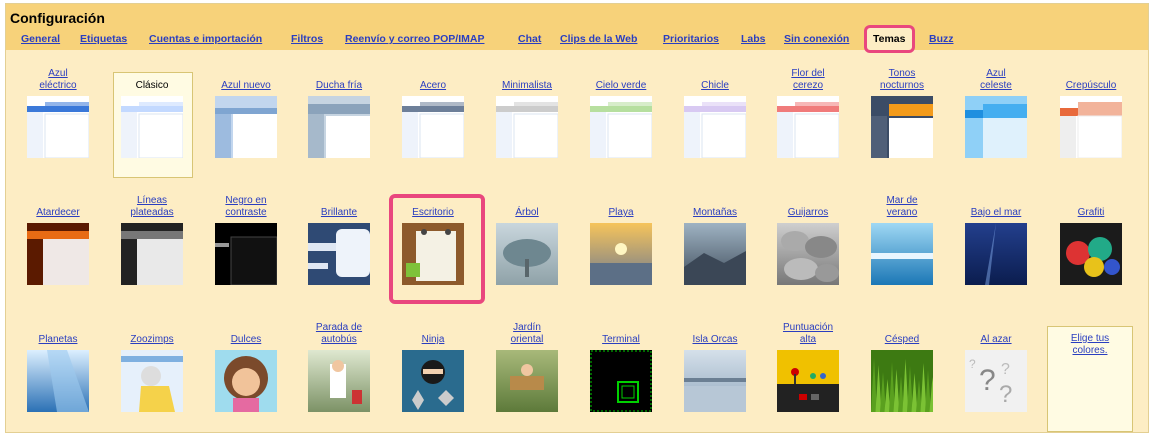 This screenshot has width=1154, height=437. Describe the element at coordinates (433, 381) in the screenshot. I see `ninja-icon` at that location.